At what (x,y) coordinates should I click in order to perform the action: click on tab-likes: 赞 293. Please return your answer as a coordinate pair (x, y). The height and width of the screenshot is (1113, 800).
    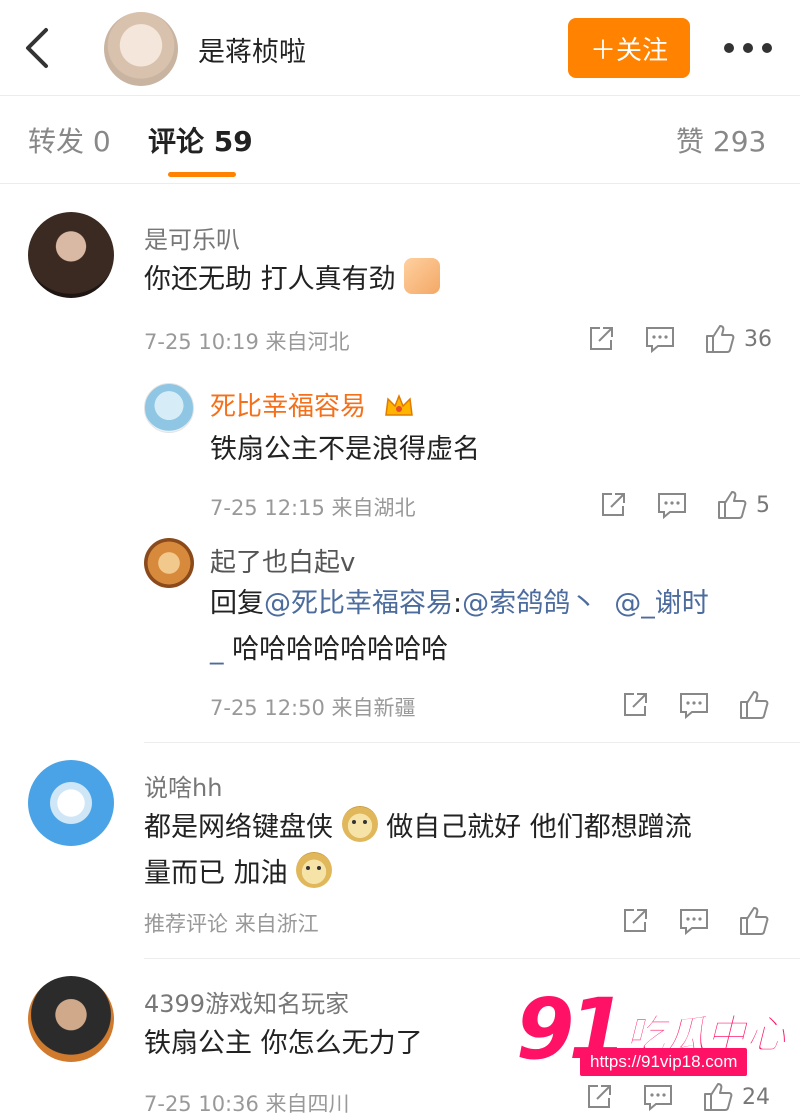
    Looking at the image, I should click on (721, 140).